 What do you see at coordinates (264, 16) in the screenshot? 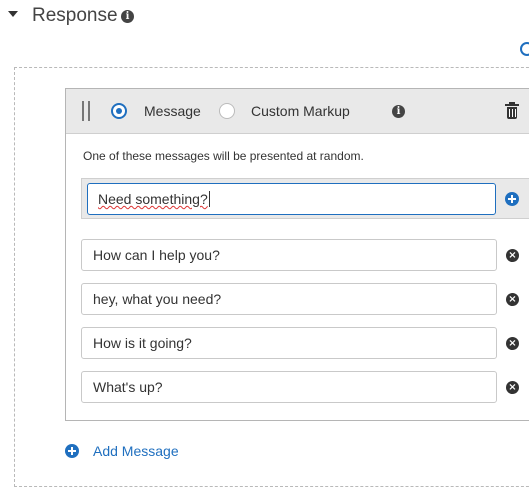
I see `response-section-header: Response i` at bounding box center [264, 16].